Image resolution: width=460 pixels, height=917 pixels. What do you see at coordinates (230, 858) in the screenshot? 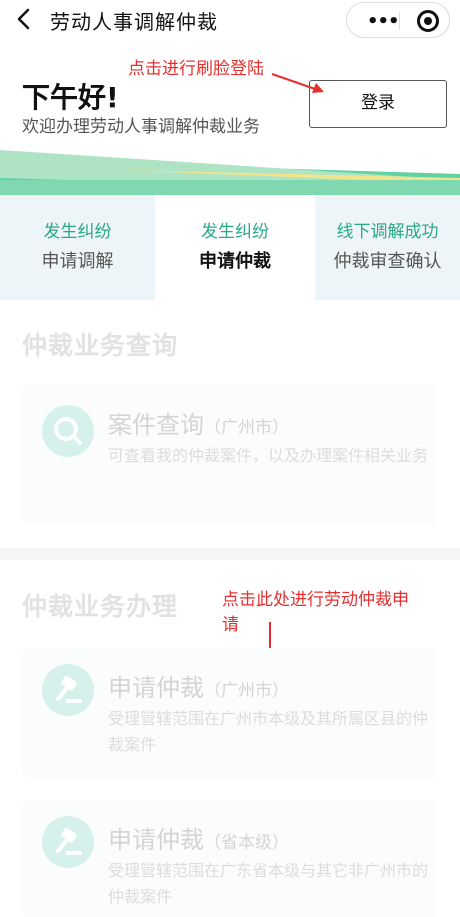
I see `apply-arbitration-province-card: 申请仲裁（省本级） 受理管辖范围在广东省本级与其它非广州市的仲裁案件` at bounding box center [230, 858].